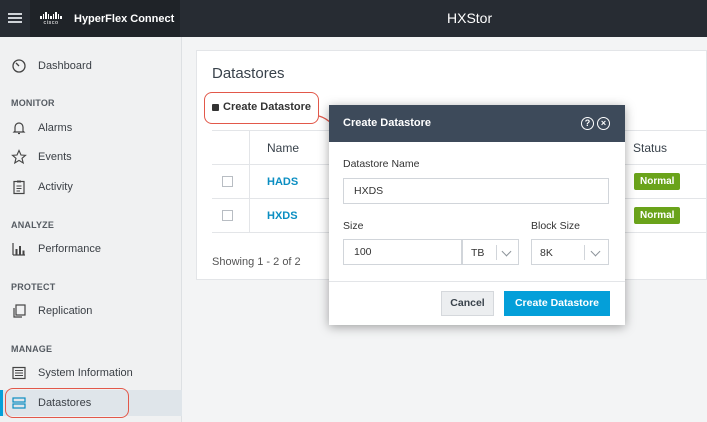 Image resolution: width=707 pixels, height=422 pixels. I want to click on column-header-name: Name, so click(283, 148).